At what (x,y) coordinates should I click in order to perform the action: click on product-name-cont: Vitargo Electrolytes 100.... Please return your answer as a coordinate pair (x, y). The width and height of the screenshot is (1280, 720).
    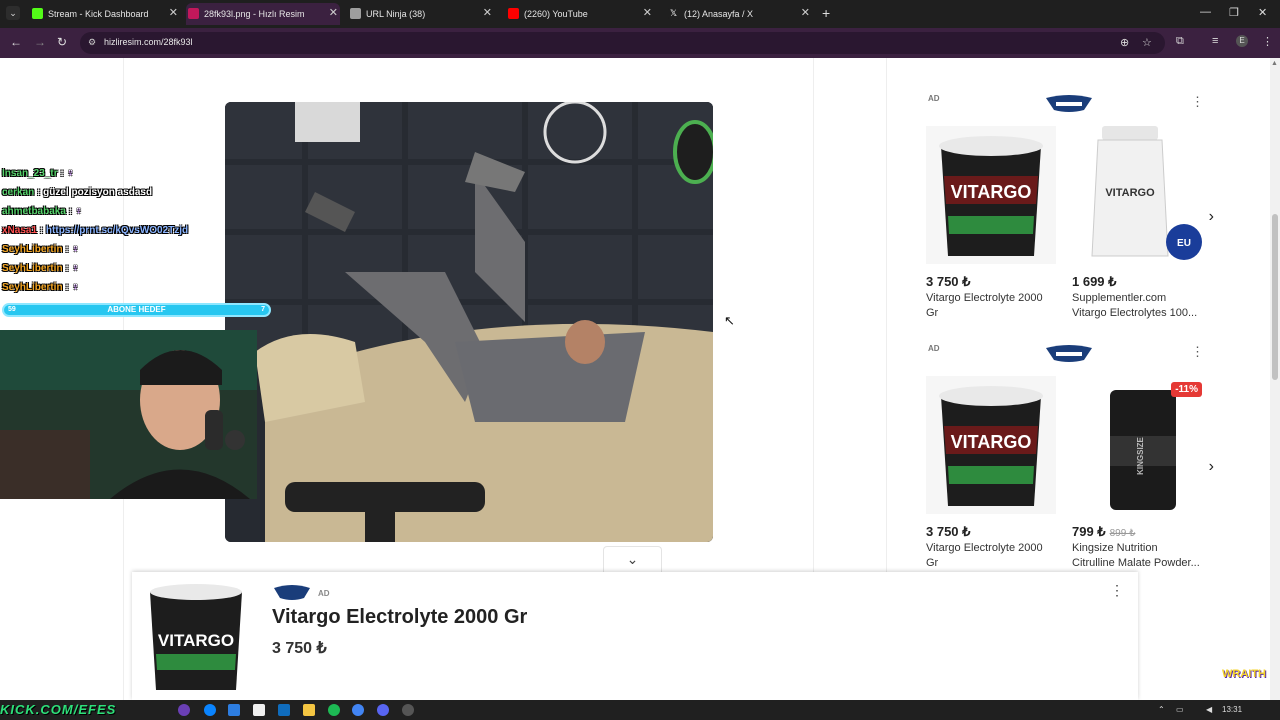
    Looking at the image, I should click on (1135, 313).